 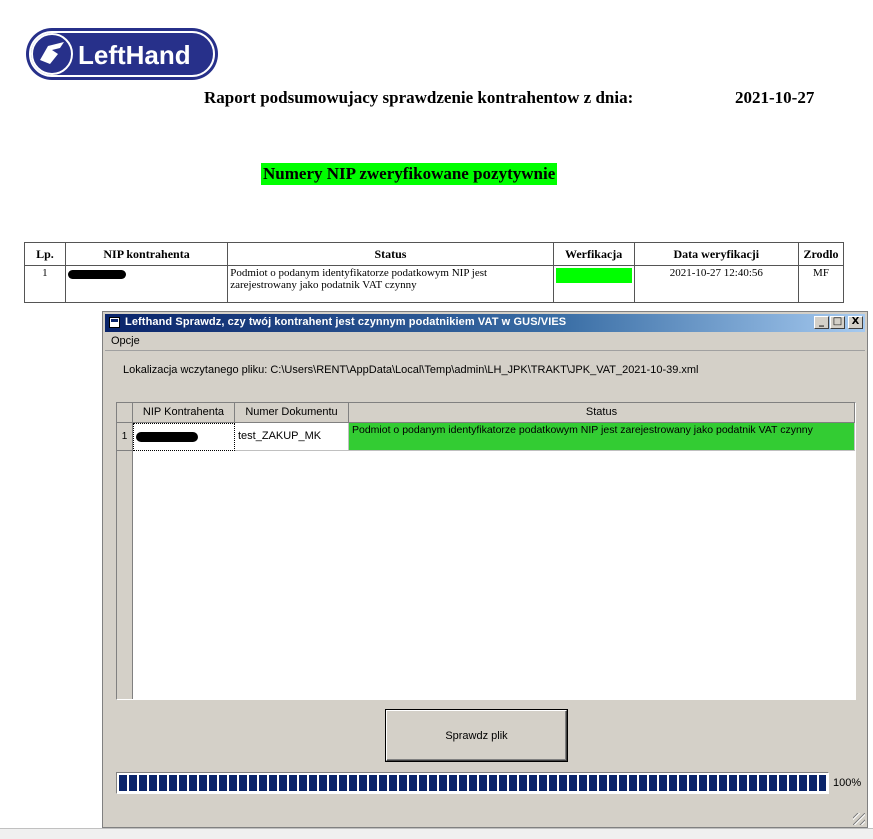 I want to click on col-nip: NIP kontrahenta, so click(x=146, y=254).